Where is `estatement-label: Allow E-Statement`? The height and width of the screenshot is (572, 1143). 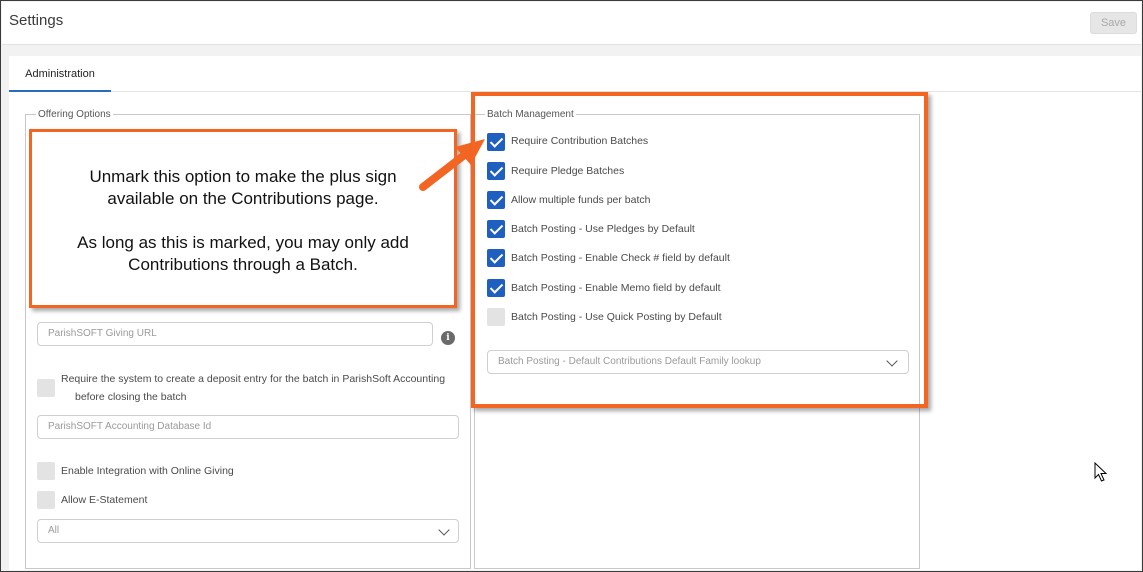 estatement-label: Allow E-Statement is located at coordinates (104, 500).